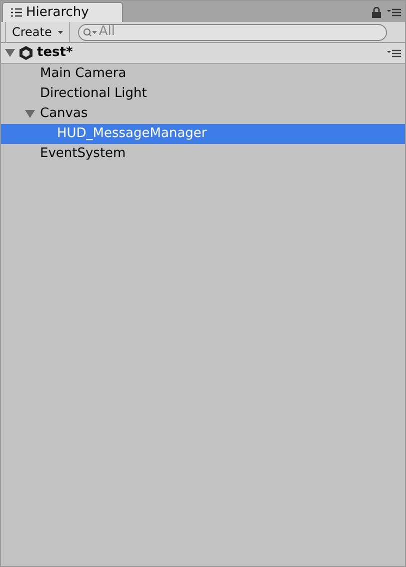  Describe the element at coordinates (55, 53) in the screenshot. I see `scene-title: test*` at that location.